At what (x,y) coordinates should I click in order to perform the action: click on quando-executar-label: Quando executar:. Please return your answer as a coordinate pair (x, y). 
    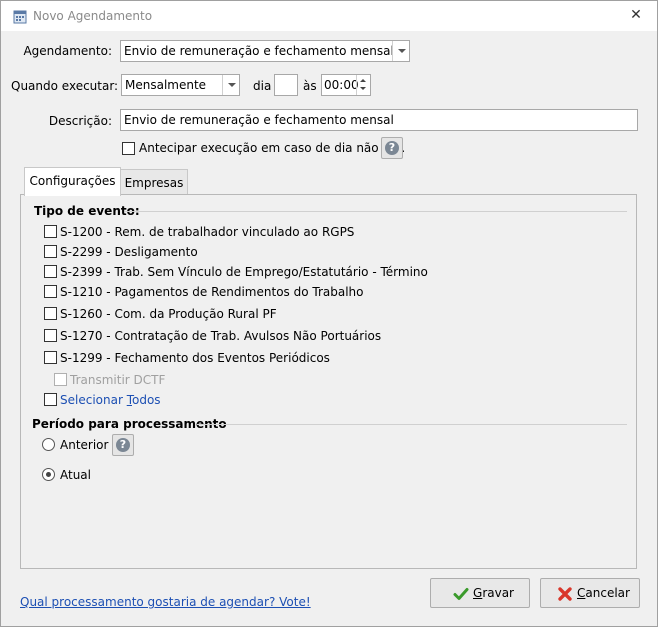
    Looking at the image, I should click on (65, 86).